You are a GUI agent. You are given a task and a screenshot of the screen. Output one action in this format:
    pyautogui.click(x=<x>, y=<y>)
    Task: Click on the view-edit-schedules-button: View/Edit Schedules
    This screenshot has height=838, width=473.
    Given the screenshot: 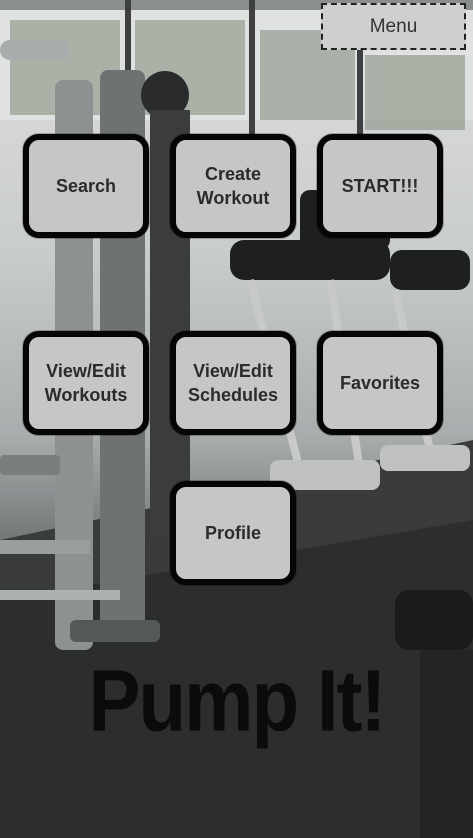 What is the action you would take?
    pyautogui.click(x=233, y=383)
    